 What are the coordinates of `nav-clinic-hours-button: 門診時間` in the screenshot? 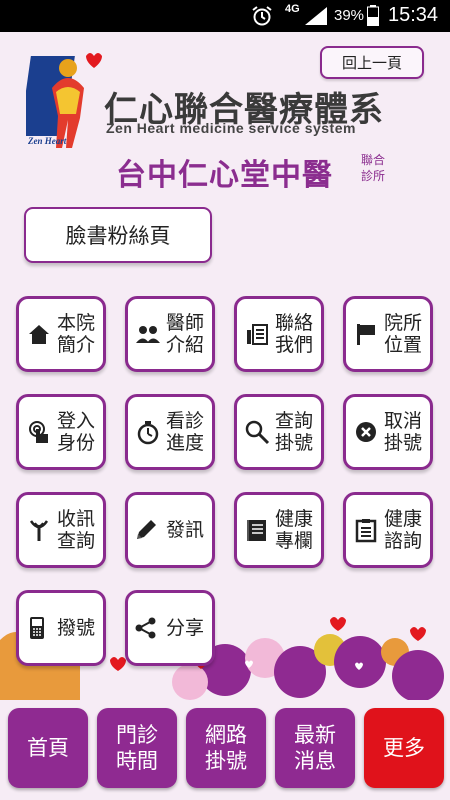 It's located at (137, 748).